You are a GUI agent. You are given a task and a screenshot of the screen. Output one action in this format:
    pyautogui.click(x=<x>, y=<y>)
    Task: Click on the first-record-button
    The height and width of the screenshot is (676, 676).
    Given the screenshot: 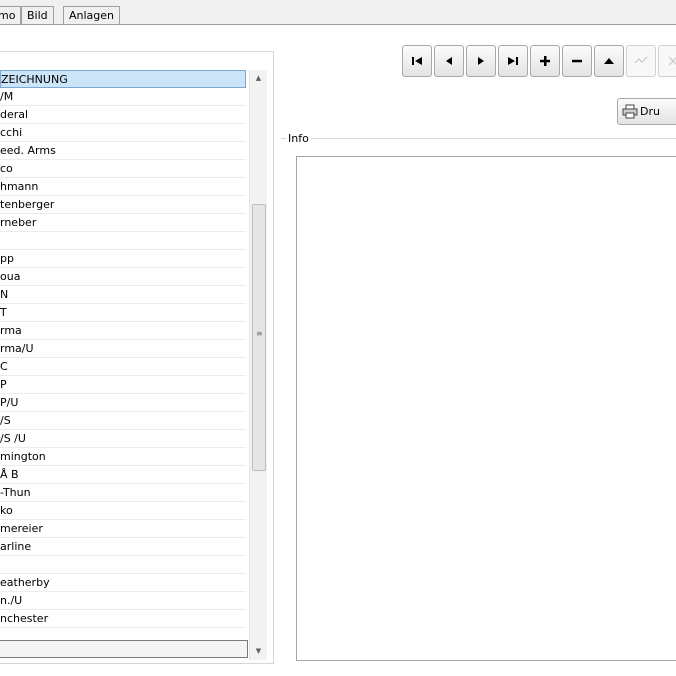 What is the action you would take?
    pyautogui.click(x=417, y=61)
    